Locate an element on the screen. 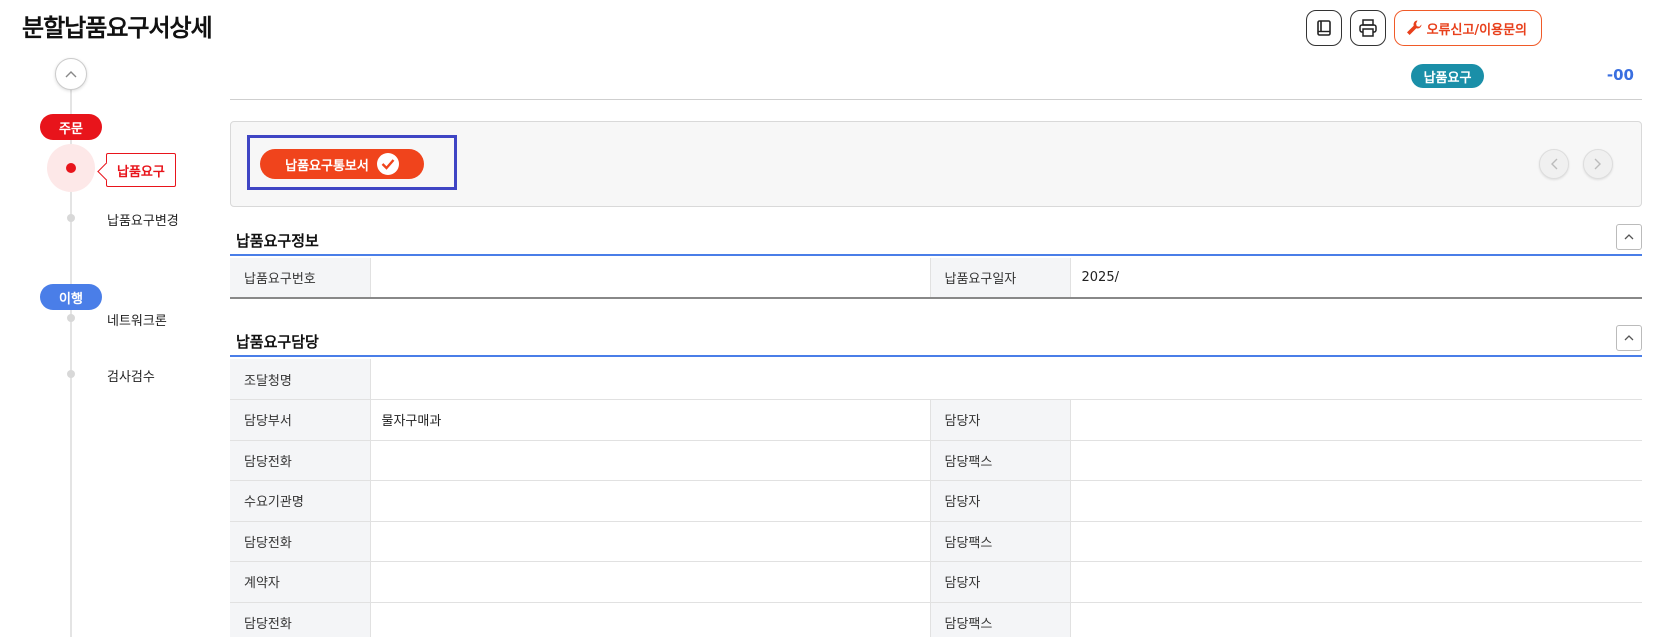 The width and height of the screenshot is (1666, 637). manual-button is located at coordinates (1323, 28).